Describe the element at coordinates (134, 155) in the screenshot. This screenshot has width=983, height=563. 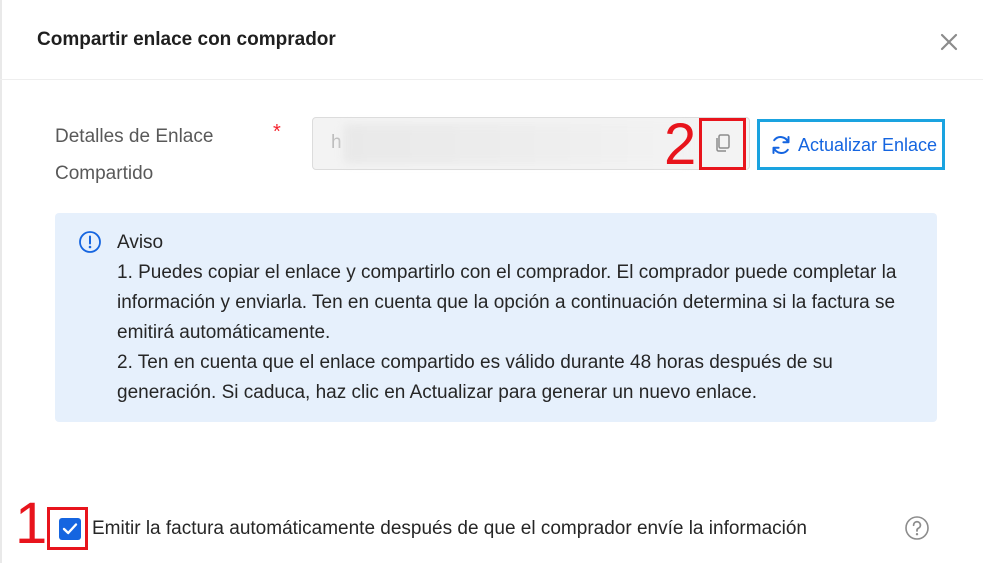
I see `link-details-label: Detalles de Enlace Compartido` at that location.